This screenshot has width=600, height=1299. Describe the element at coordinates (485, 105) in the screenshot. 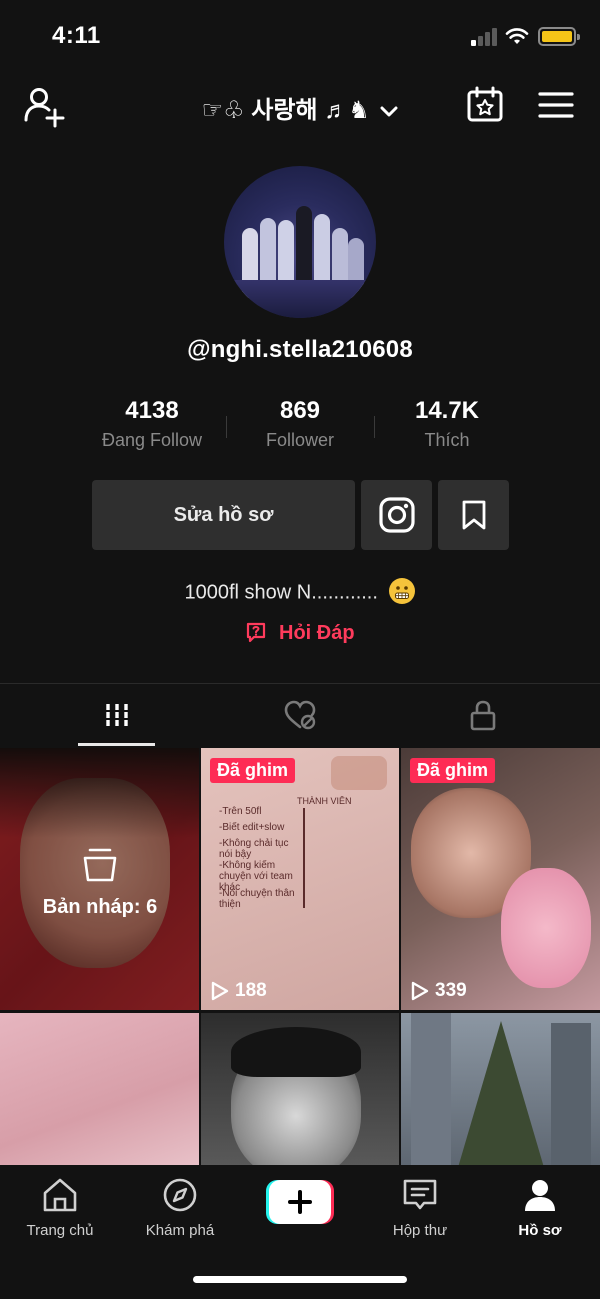

I see `calendar-star-icon` at that location.